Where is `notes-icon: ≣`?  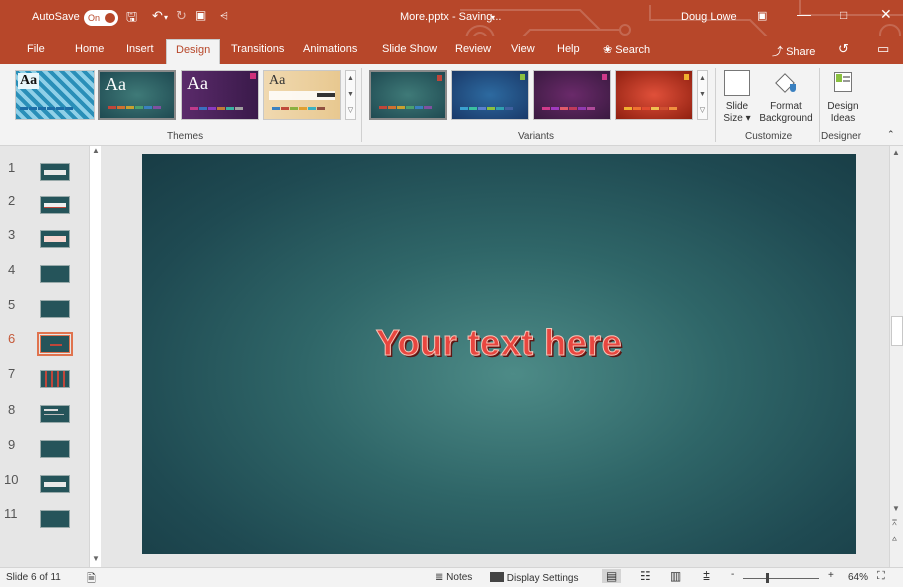 notes-icon: ≣ is located at coordinates (439, 577).